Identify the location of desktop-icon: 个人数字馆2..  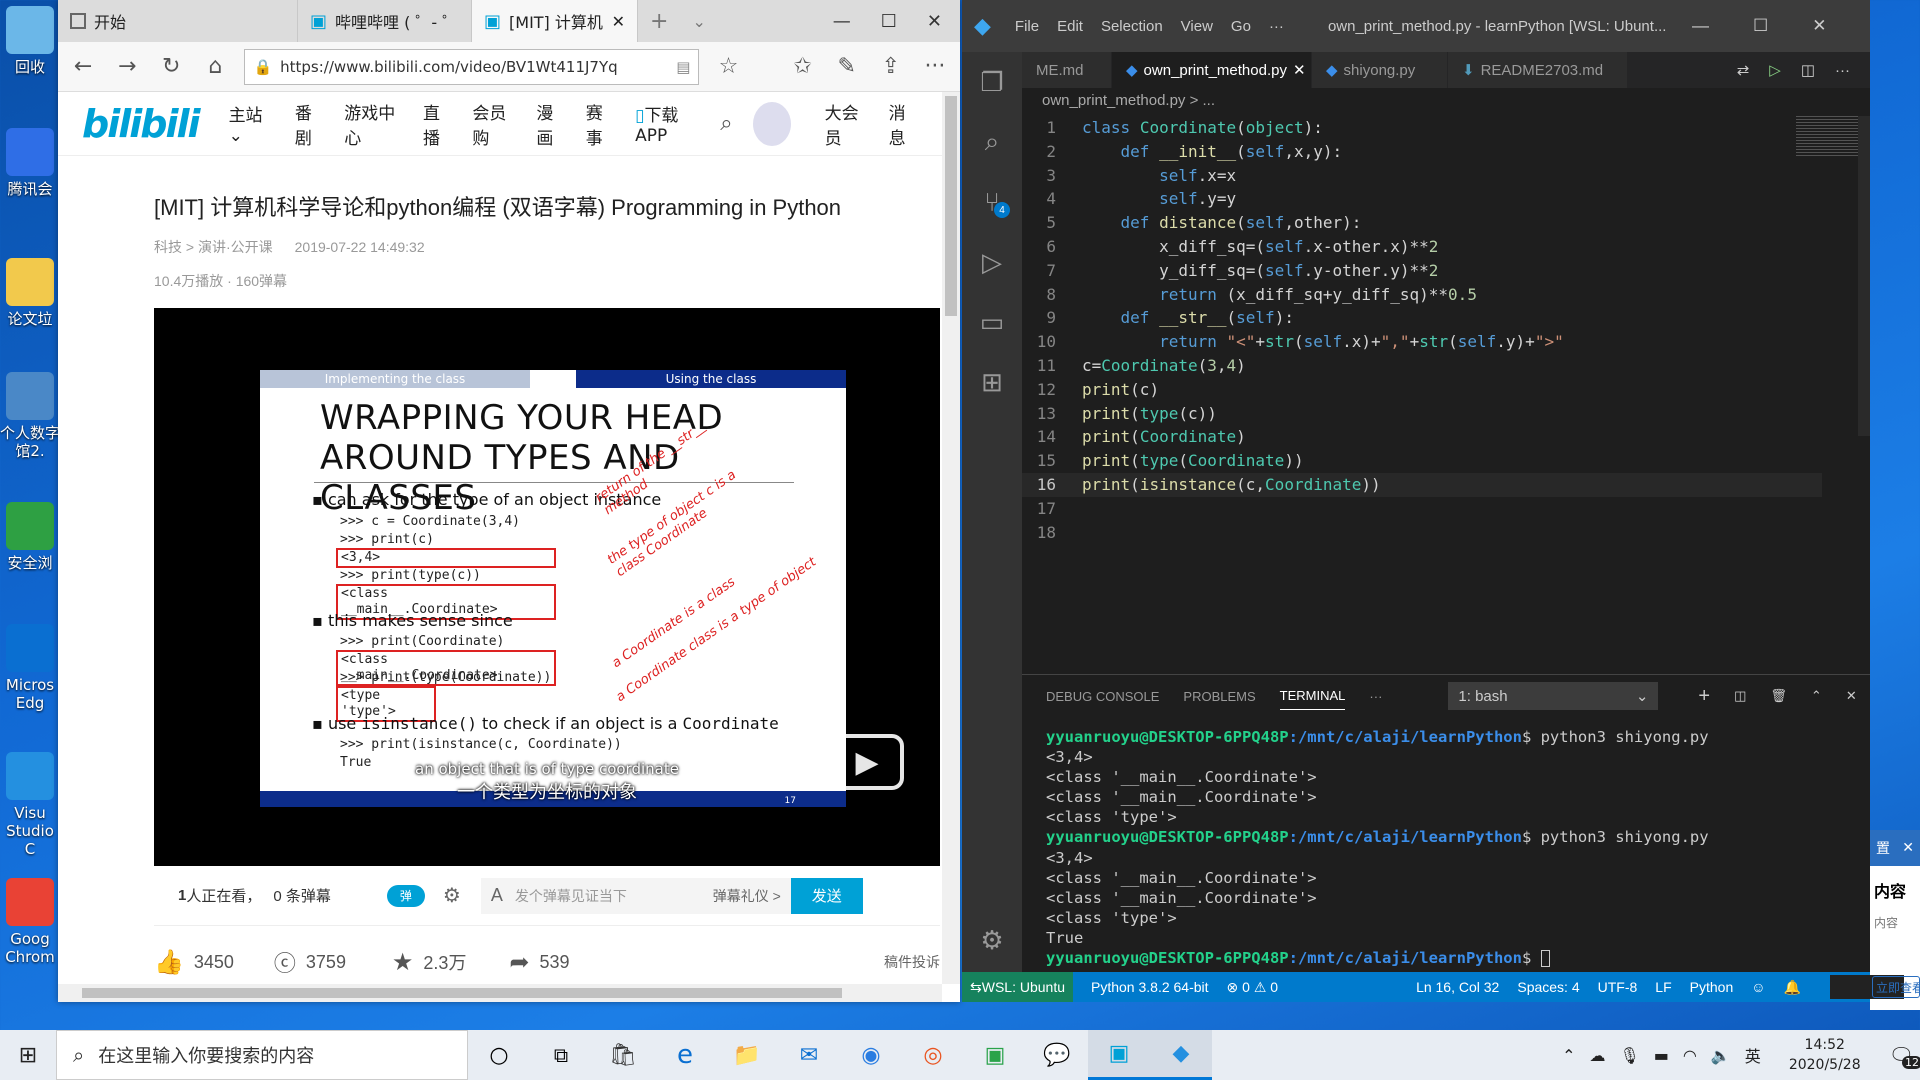
(30, 416).